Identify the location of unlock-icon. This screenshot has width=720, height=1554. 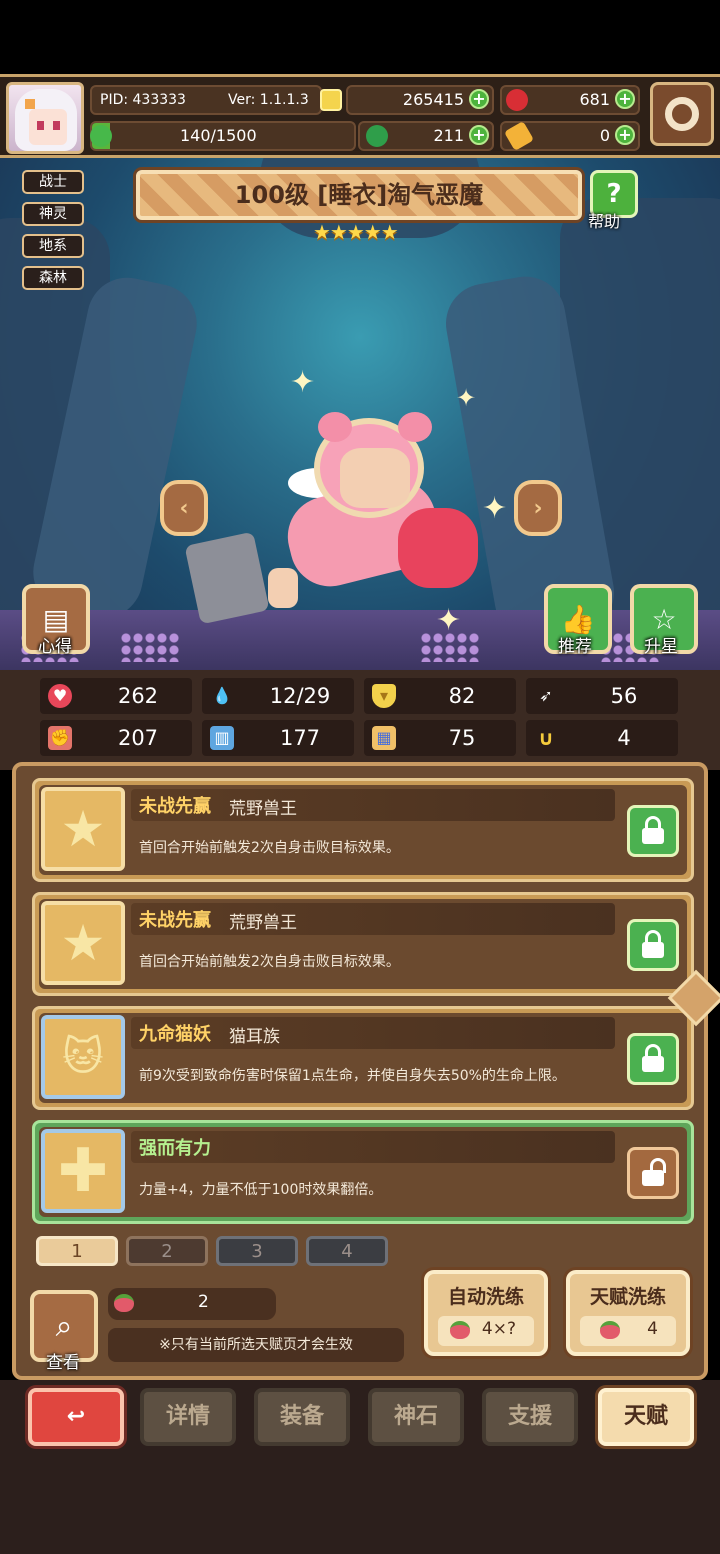
(654, 1172).